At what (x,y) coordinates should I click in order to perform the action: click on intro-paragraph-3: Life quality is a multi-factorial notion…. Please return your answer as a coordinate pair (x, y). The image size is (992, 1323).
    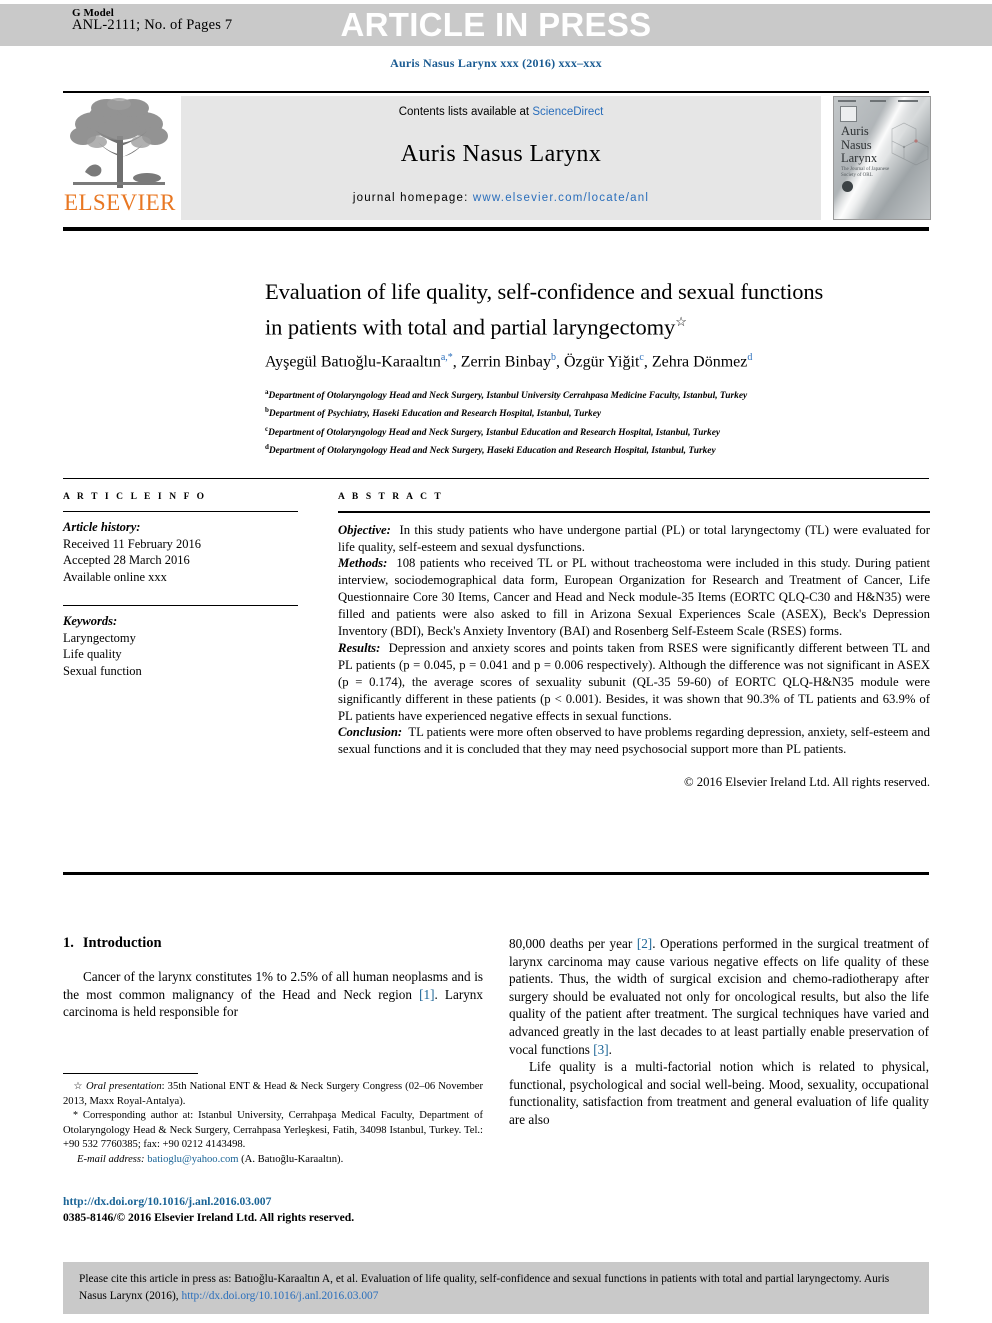
    Looking at the image, I should click on (719, 1093).